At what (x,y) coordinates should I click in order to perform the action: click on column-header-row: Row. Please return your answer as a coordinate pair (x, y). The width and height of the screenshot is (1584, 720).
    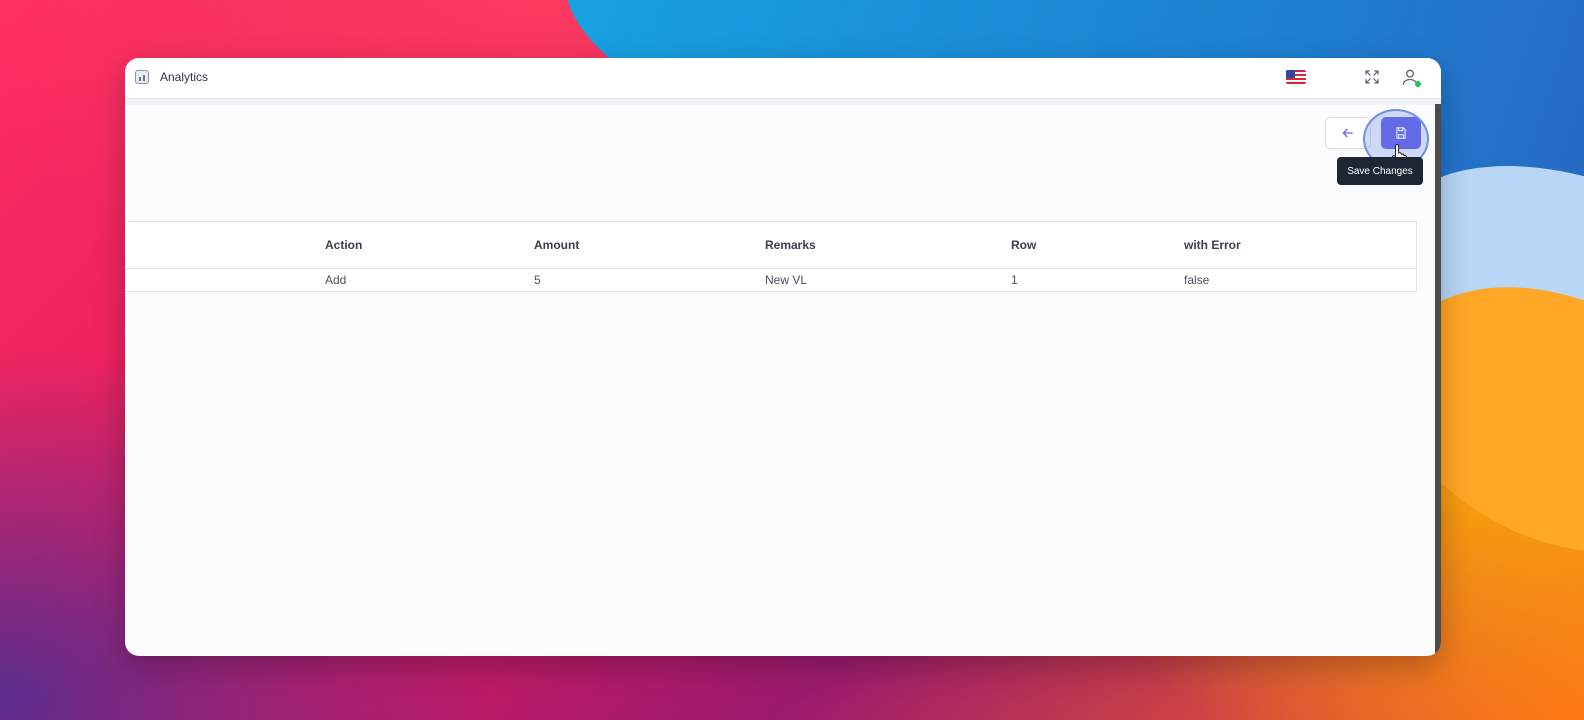
    Looking at the image, I should click on (1096, 245).